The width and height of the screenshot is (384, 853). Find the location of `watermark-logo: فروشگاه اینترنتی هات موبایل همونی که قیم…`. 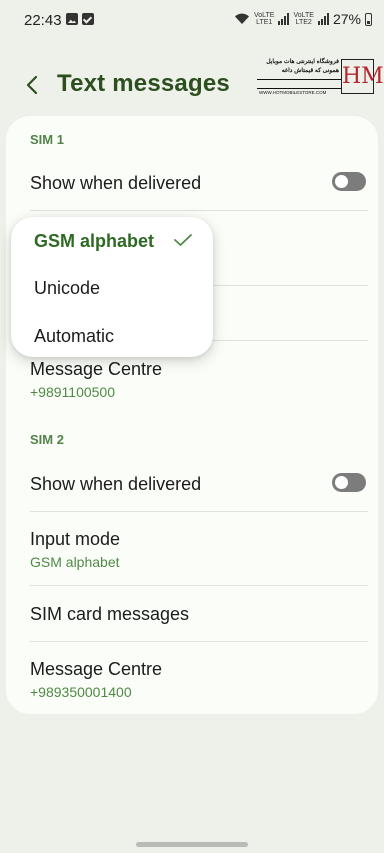

watermark-logo: فروشگاه اینترنتی هات موبایل همونی که قیم… is located at coordinates (320, 78).